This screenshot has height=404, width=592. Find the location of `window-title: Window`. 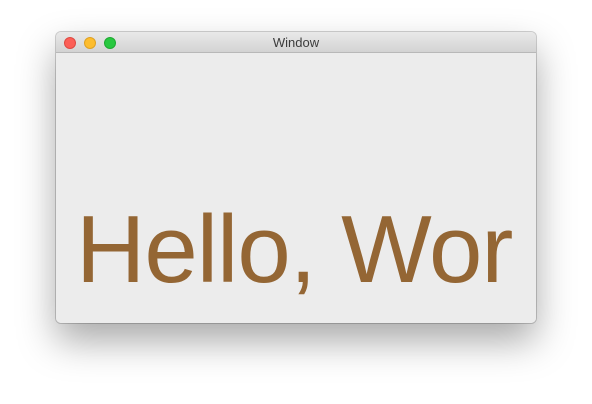

window-title: Window is located at coordinates (296, 42).